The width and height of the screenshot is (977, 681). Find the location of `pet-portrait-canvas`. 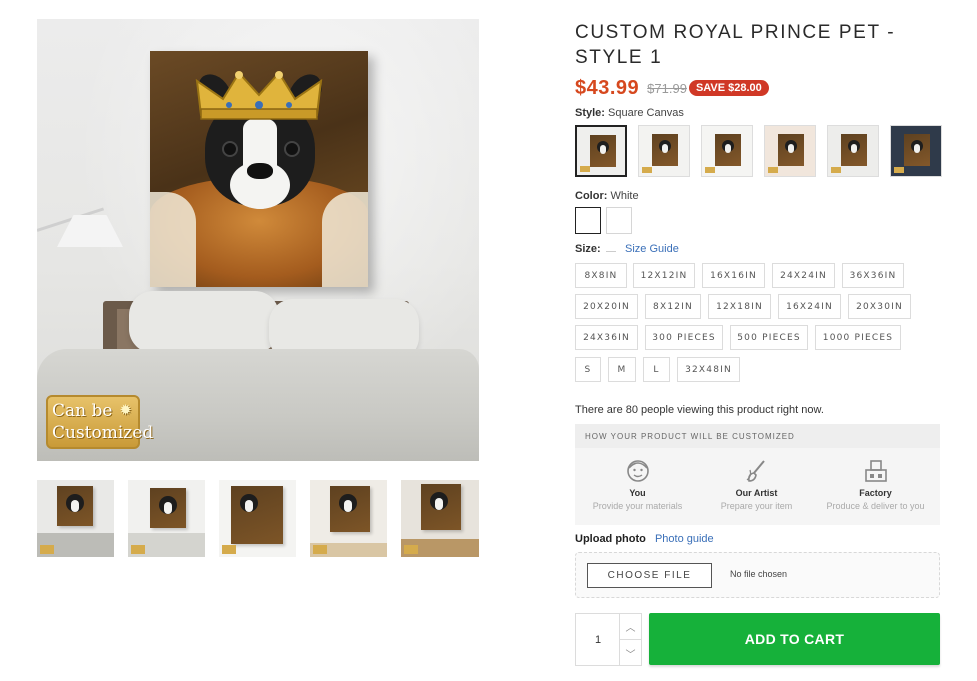

pet-portrait-canvas is located at coordinates (259, 169).